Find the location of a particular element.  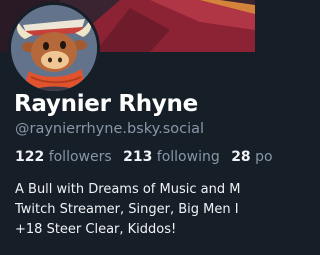

followers-stat: 122 followers is located at coordinates (63, 157).